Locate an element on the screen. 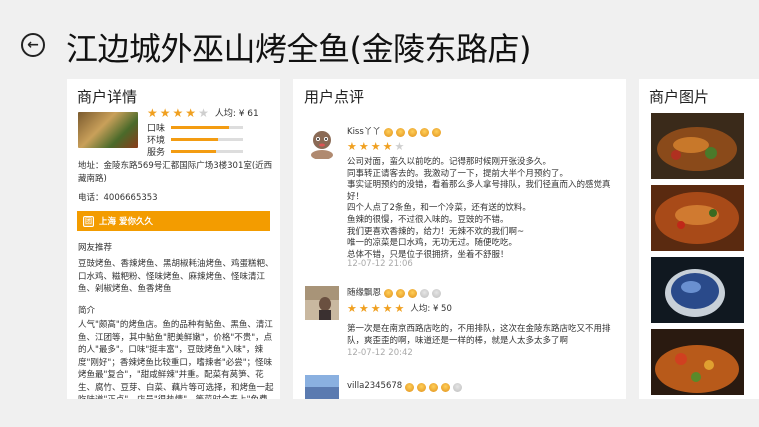  merchant-address: 地址：金陵东路569号汇都国际广场3楼301室(近西藏南路) is located at coordinates (178, 173).